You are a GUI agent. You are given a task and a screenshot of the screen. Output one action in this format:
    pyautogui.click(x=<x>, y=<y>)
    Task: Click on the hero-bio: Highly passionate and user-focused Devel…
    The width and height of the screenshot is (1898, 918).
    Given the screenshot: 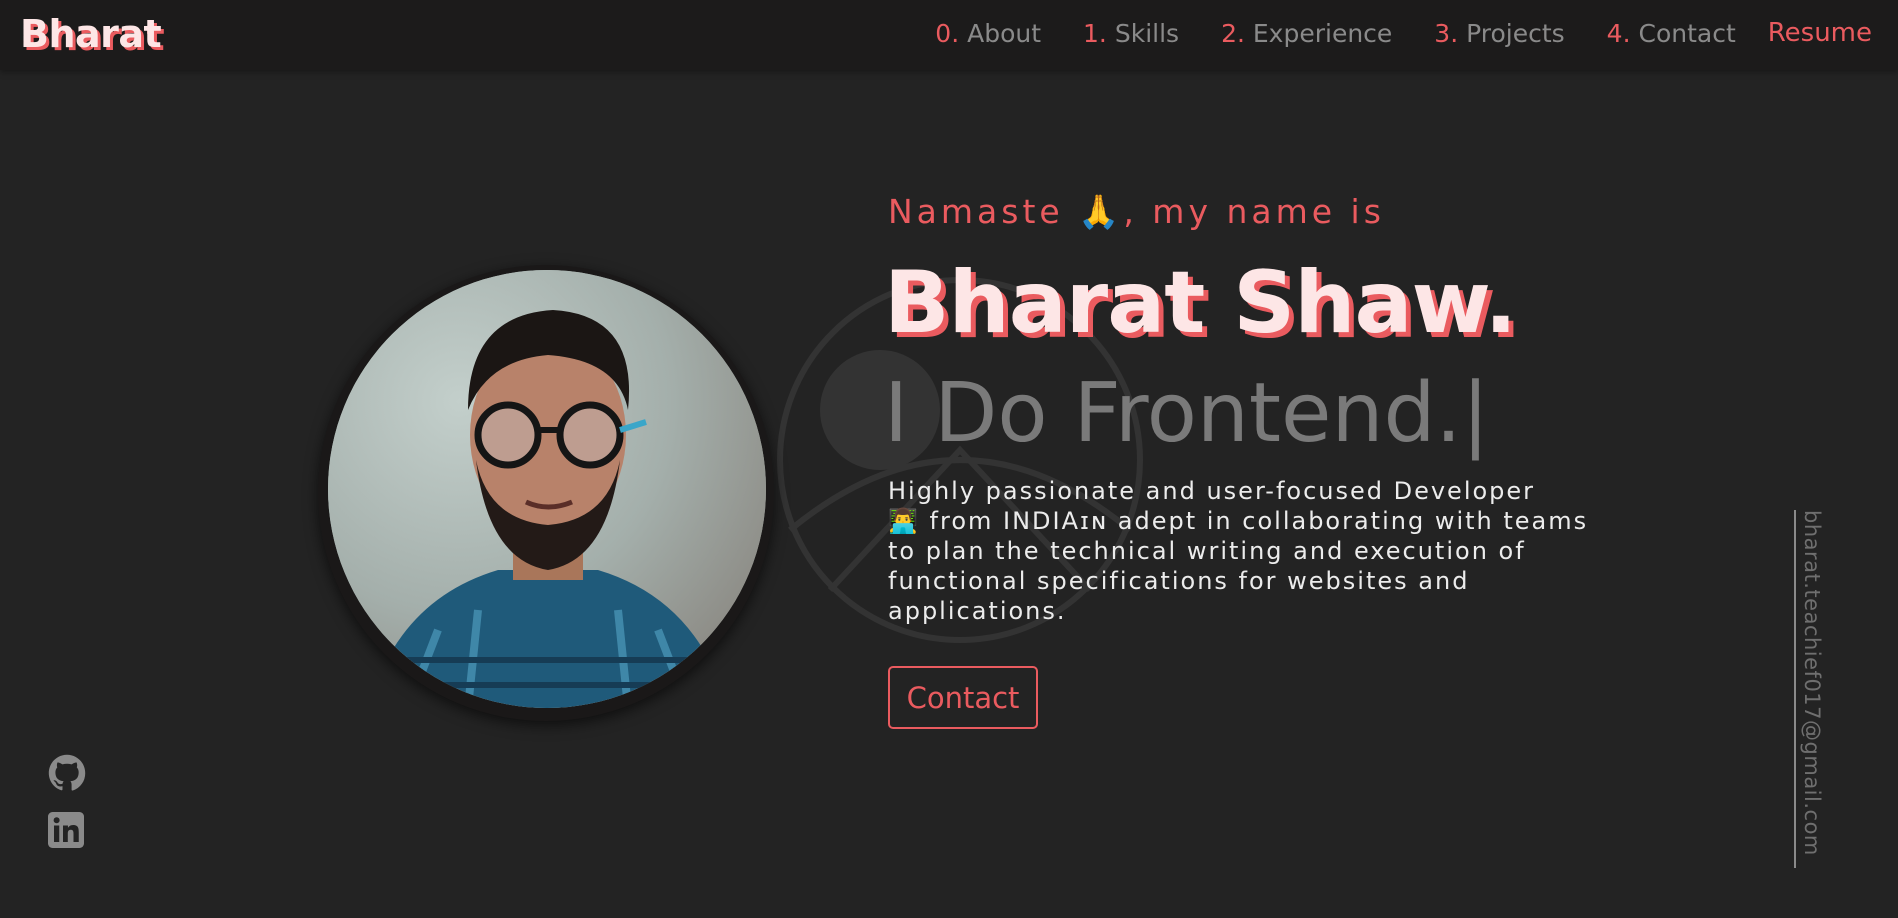 What is the action you would take?
    pyautogui.click(x=1253, y=551)
    